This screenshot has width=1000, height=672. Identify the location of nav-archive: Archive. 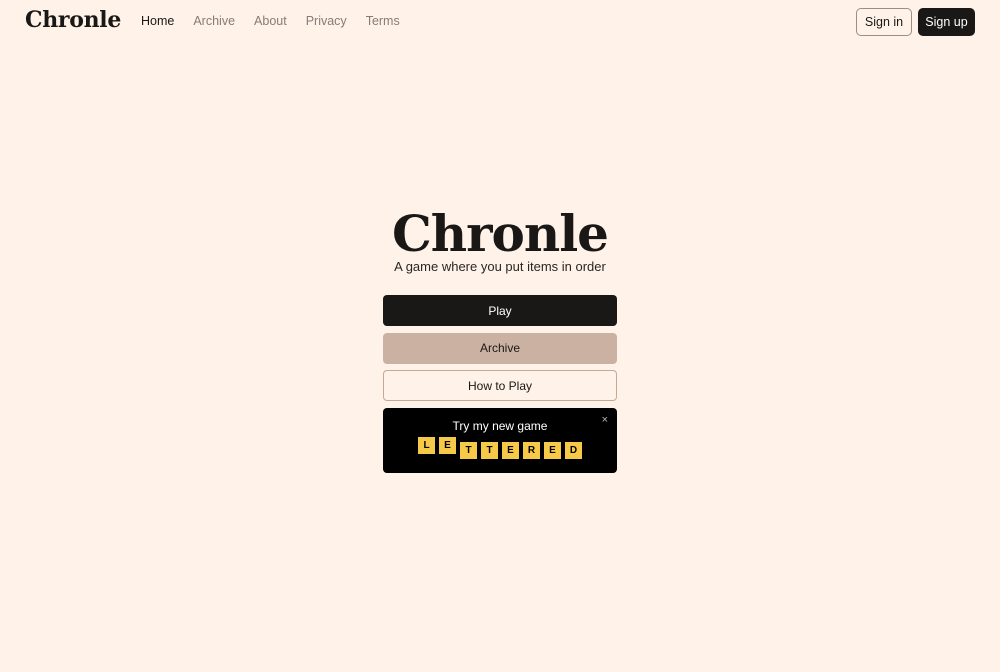
(214, 21).